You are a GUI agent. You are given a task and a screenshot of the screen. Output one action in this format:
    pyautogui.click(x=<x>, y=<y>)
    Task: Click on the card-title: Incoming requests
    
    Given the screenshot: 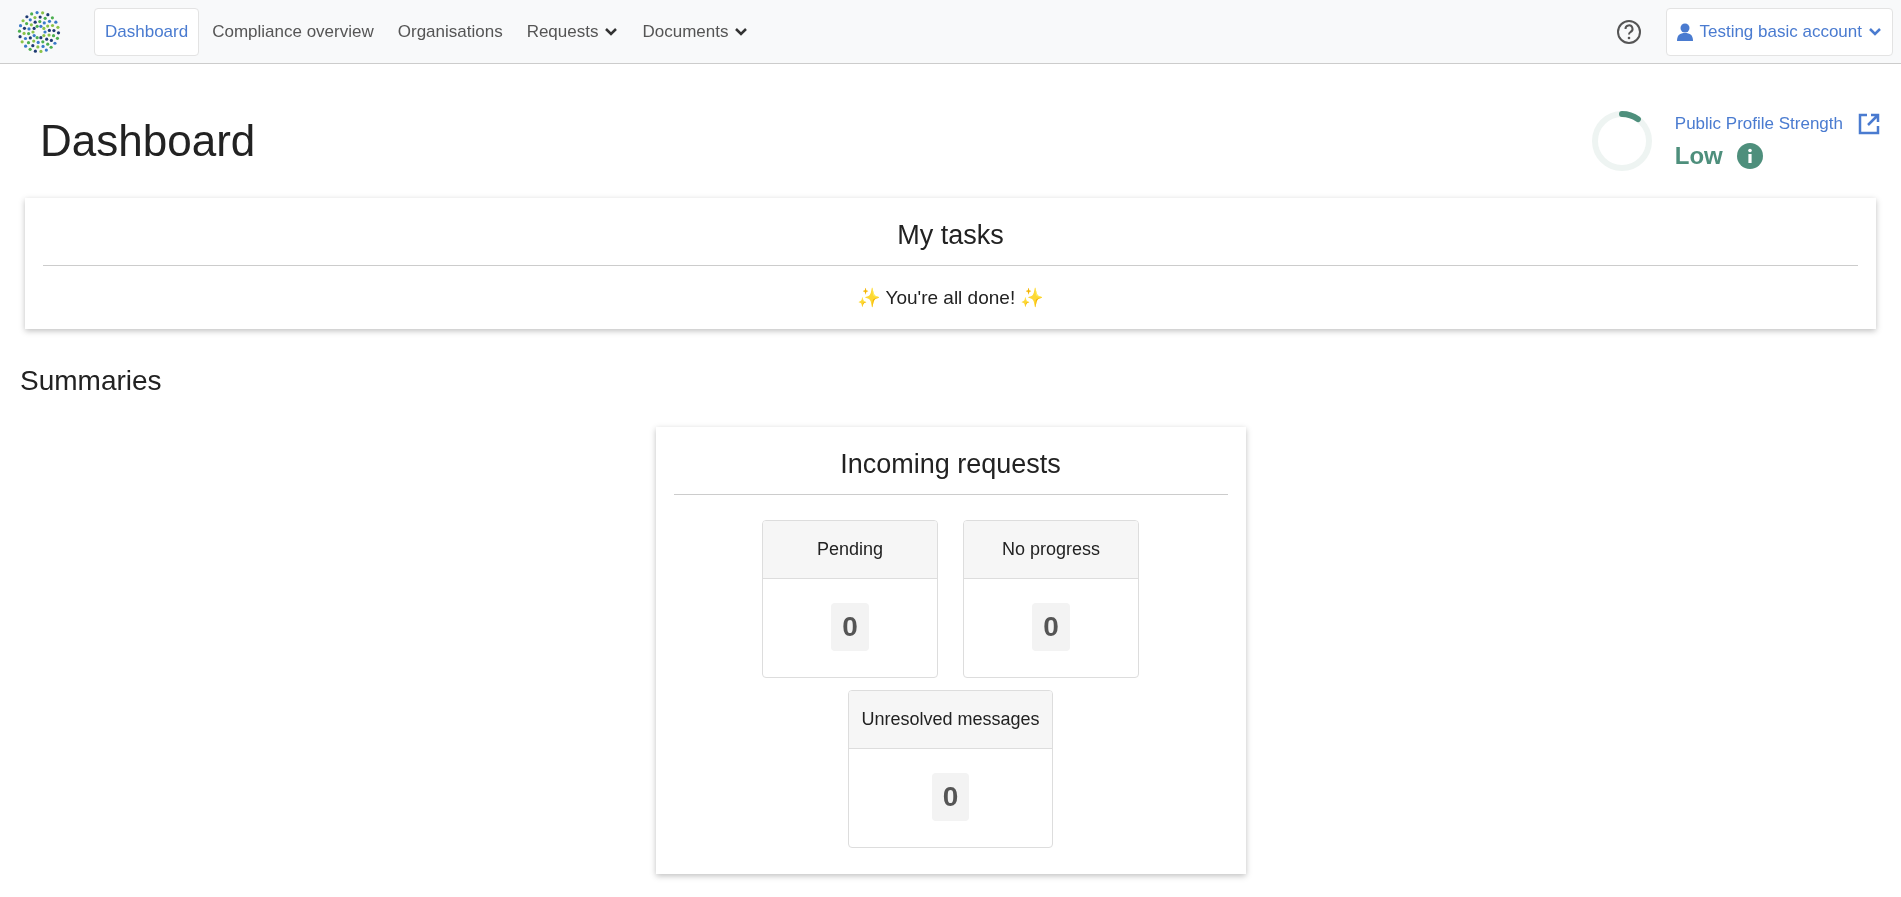 What is the action you would take?
    pyautogui.click(x=950, y=464)
    